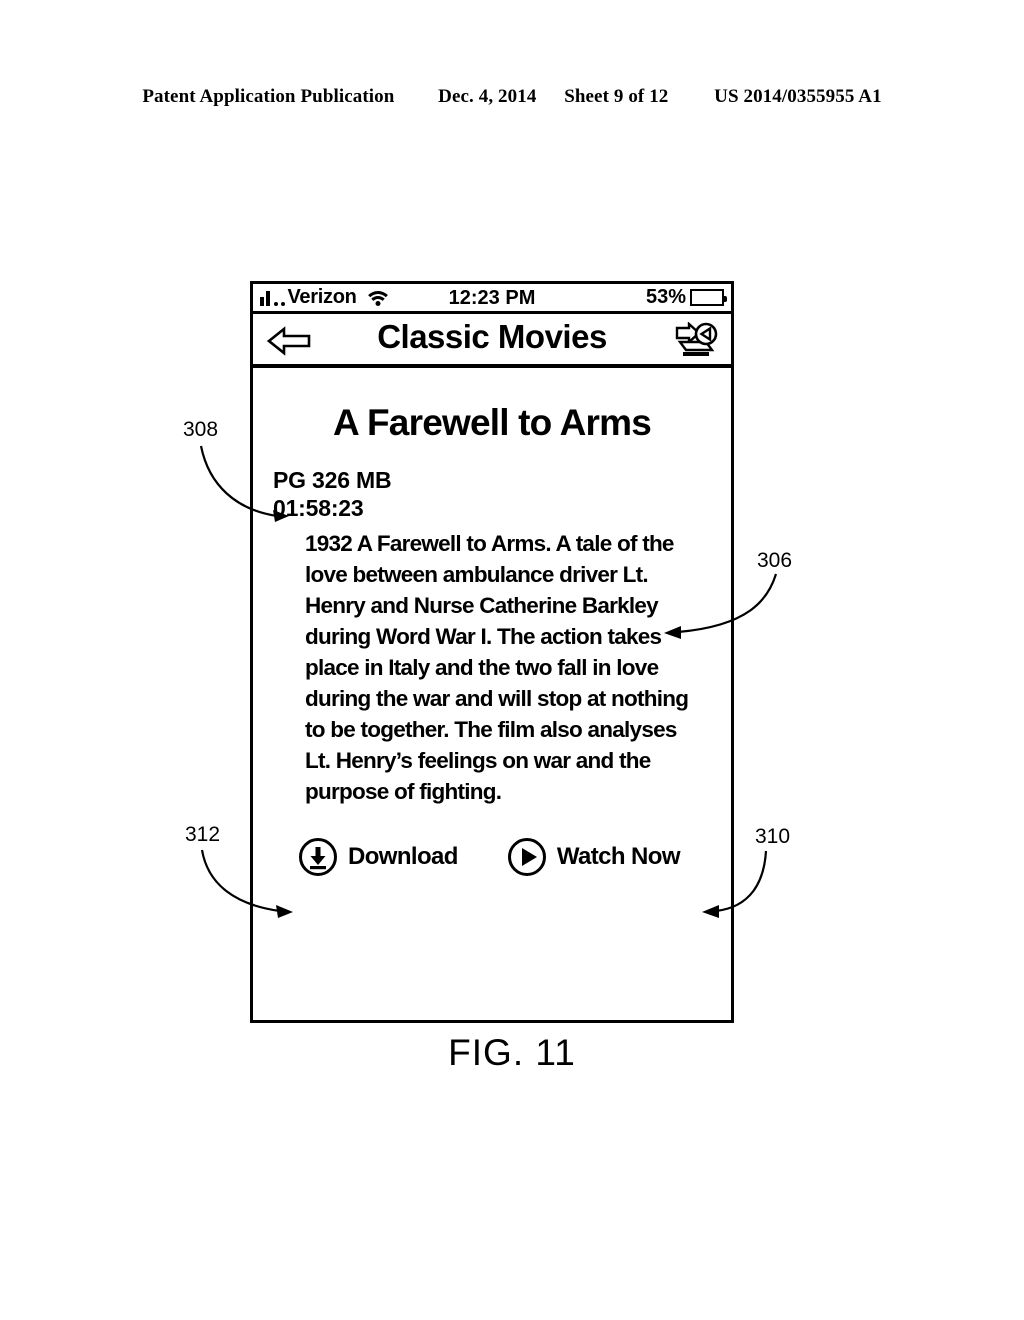  Describe the element at coordinates (725, 298) in the screenshot. I see `battery-tip` at that location.